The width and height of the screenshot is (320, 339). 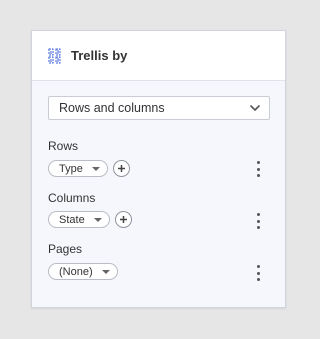 What do you see at coordinates (112, 108) in the screenshot?
I see `trellis-mode-value: Rows and columns` at bounding box center [112, 108].